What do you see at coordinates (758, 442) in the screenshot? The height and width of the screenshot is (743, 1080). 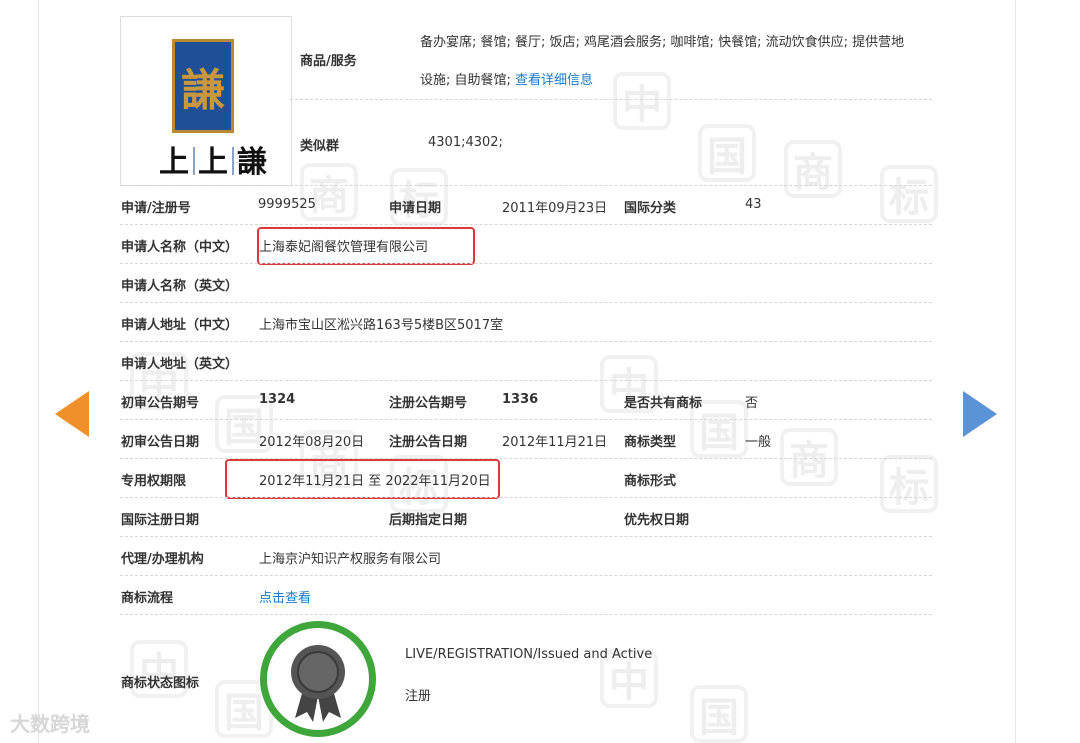 I see `tm-type-value: 一般` at bounding box center [758, 442].